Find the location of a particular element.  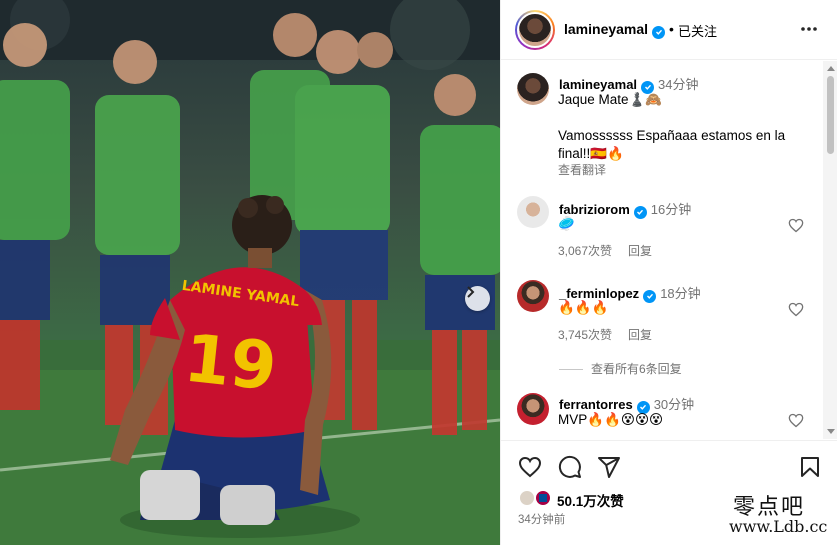

watermark: 零点吧 www.Ldb.cc is located at coordinates (778, 516).